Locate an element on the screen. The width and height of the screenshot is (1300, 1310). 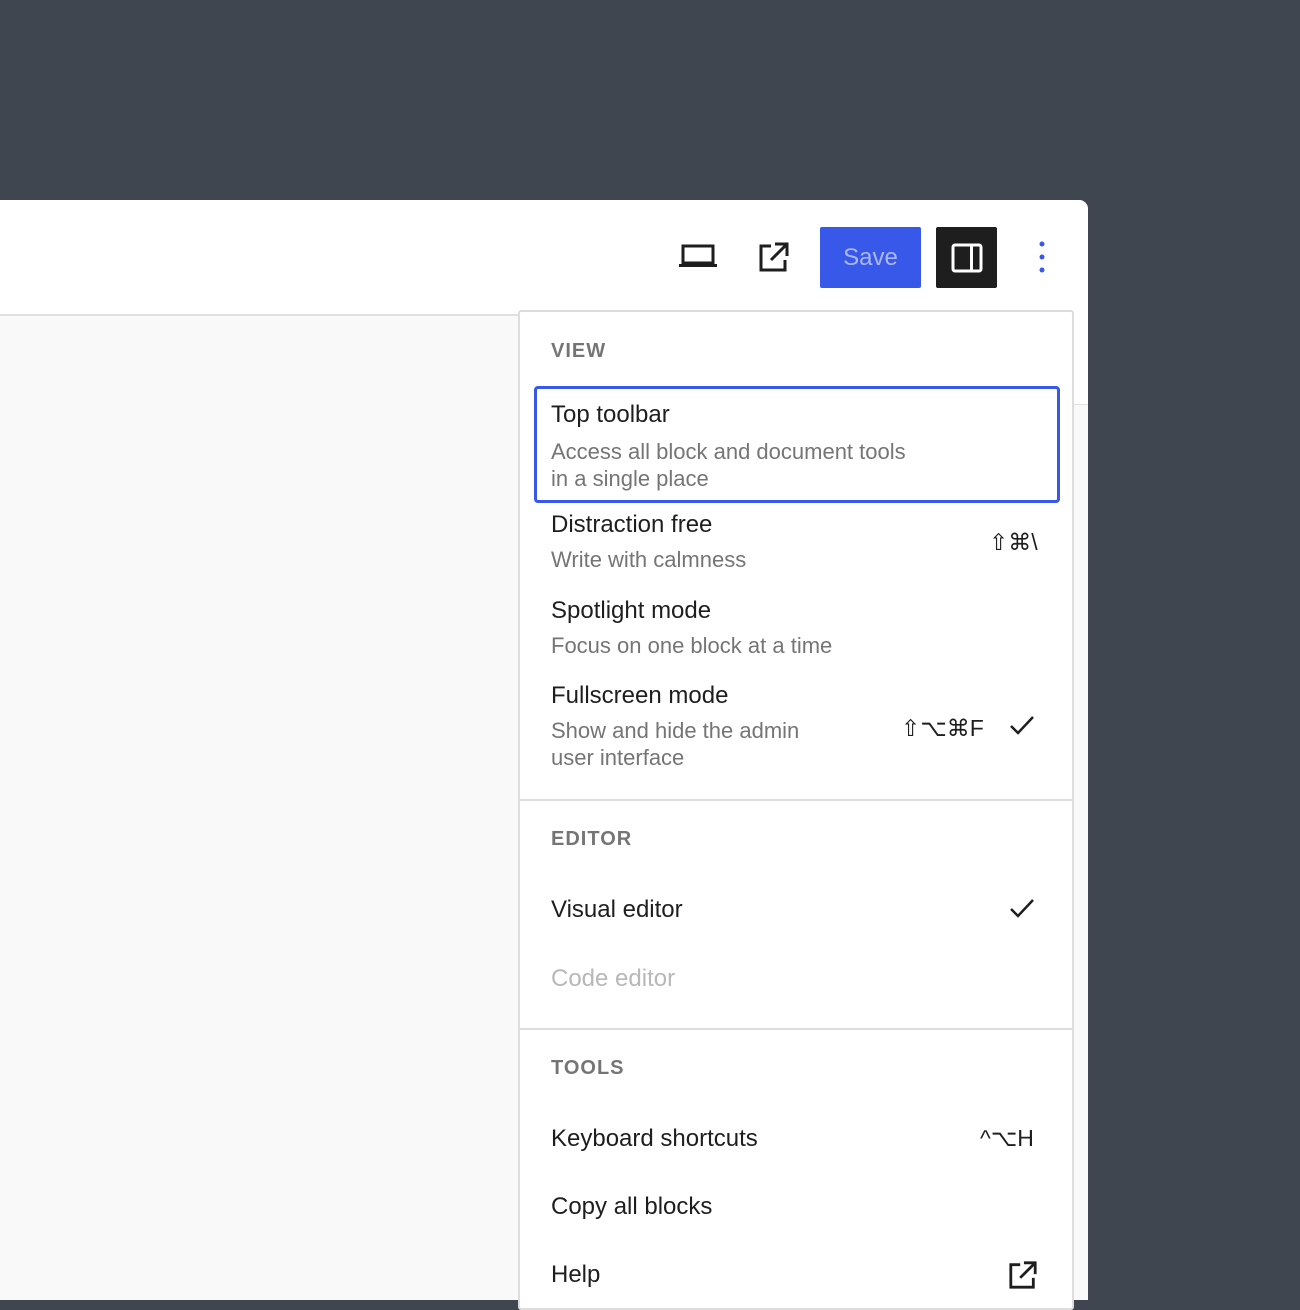
preview-button is located at coordinates (698, 257).